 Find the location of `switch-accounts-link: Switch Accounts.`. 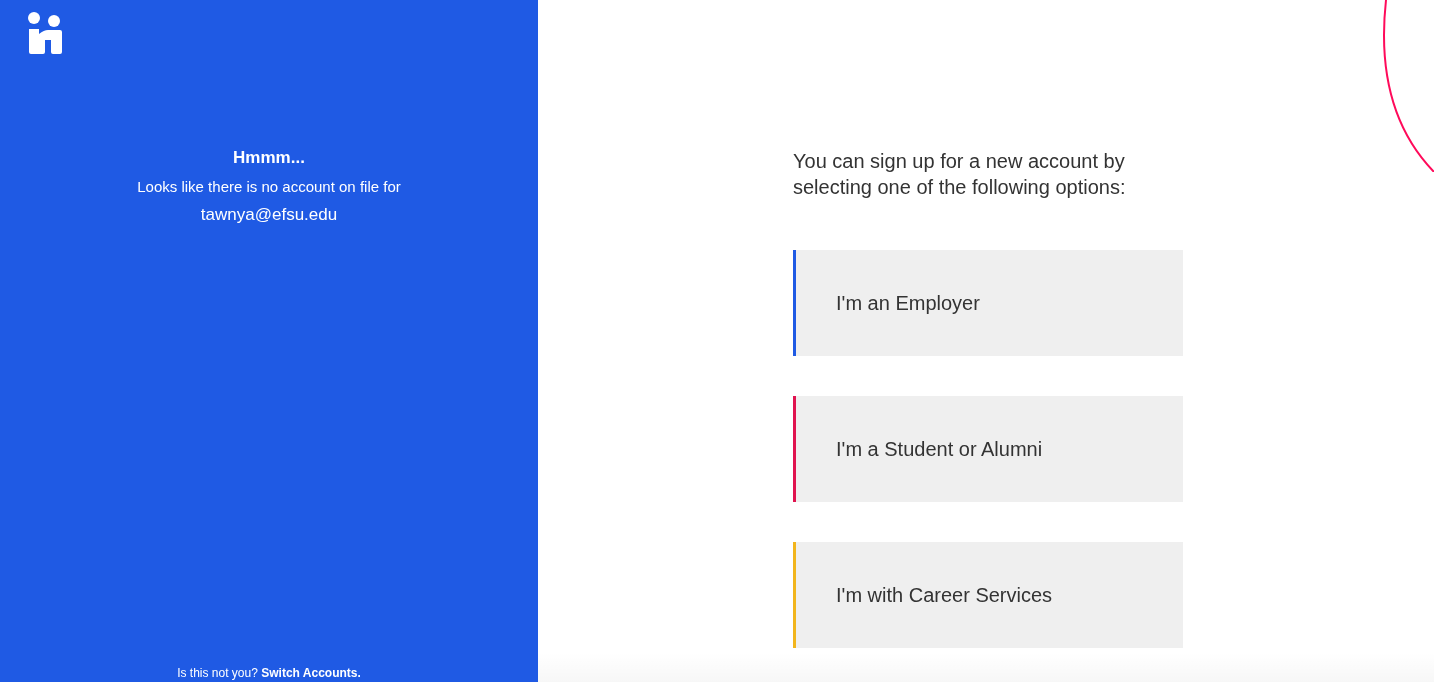

switch-accounts-link: Switch Accounts. is located at coordinates (311, 673).